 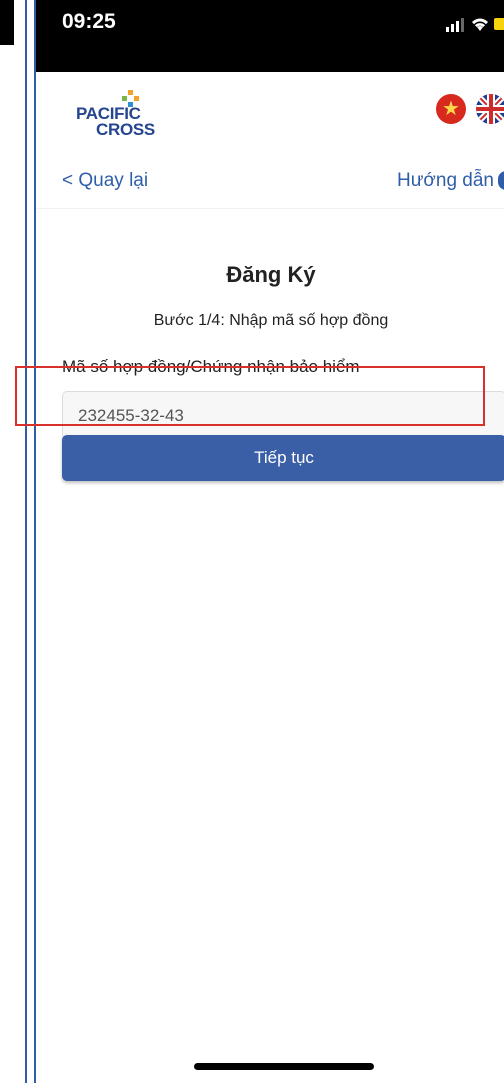 What do you see at coordinates (451, 109) in the screenshot?
I see `vietnam-flag-icon: ★` at bounding box center [451, 109].